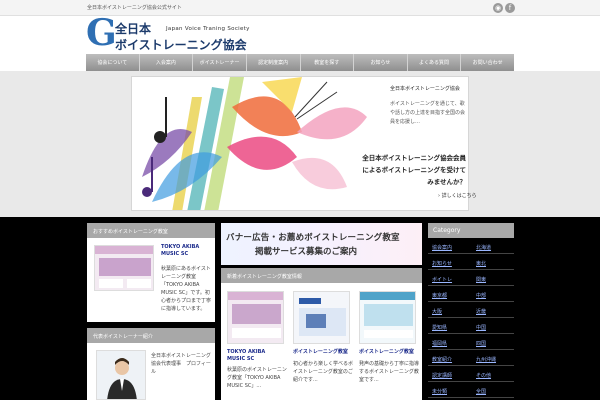 The width and height of the screenshot is (600, 400). Describe the element at coordinates (321, 244) in the screenshot. I see `ad-banner: バナー広告・お薦めボイストレーニング教室 掲載サービス募集のご案内` at that location.